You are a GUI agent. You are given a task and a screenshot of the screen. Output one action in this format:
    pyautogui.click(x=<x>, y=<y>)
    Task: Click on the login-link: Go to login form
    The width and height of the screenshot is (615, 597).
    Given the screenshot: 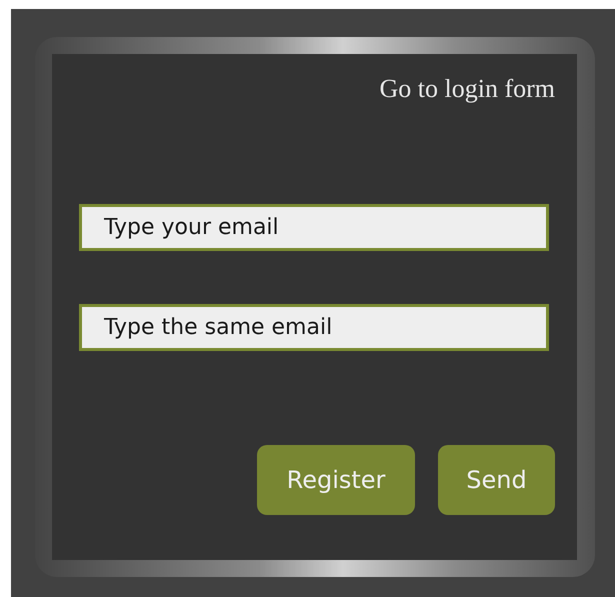 What is the action you would take?
    pyautogui.click(x=467, y=91)
    